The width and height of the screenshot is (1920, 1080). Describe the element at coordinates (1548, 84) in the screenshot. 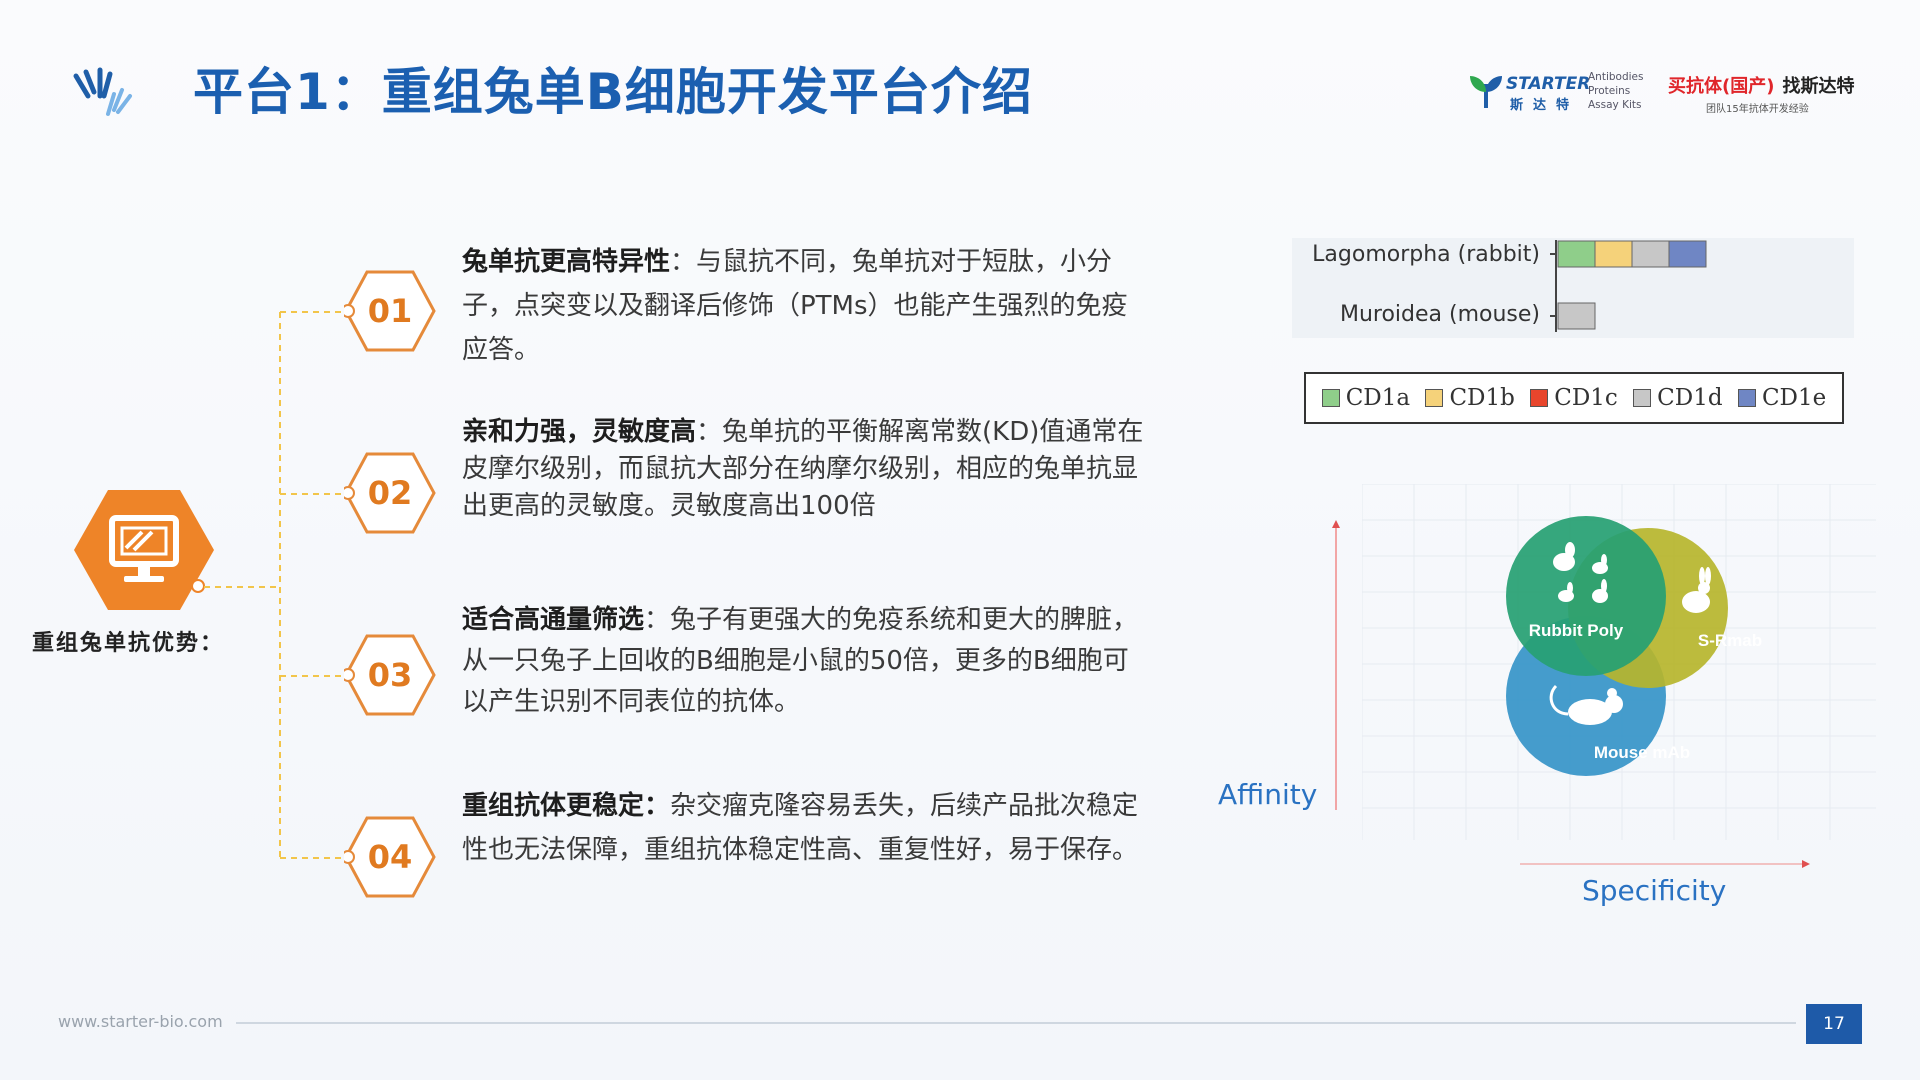

I see `brand-name: STARTER` at that location.